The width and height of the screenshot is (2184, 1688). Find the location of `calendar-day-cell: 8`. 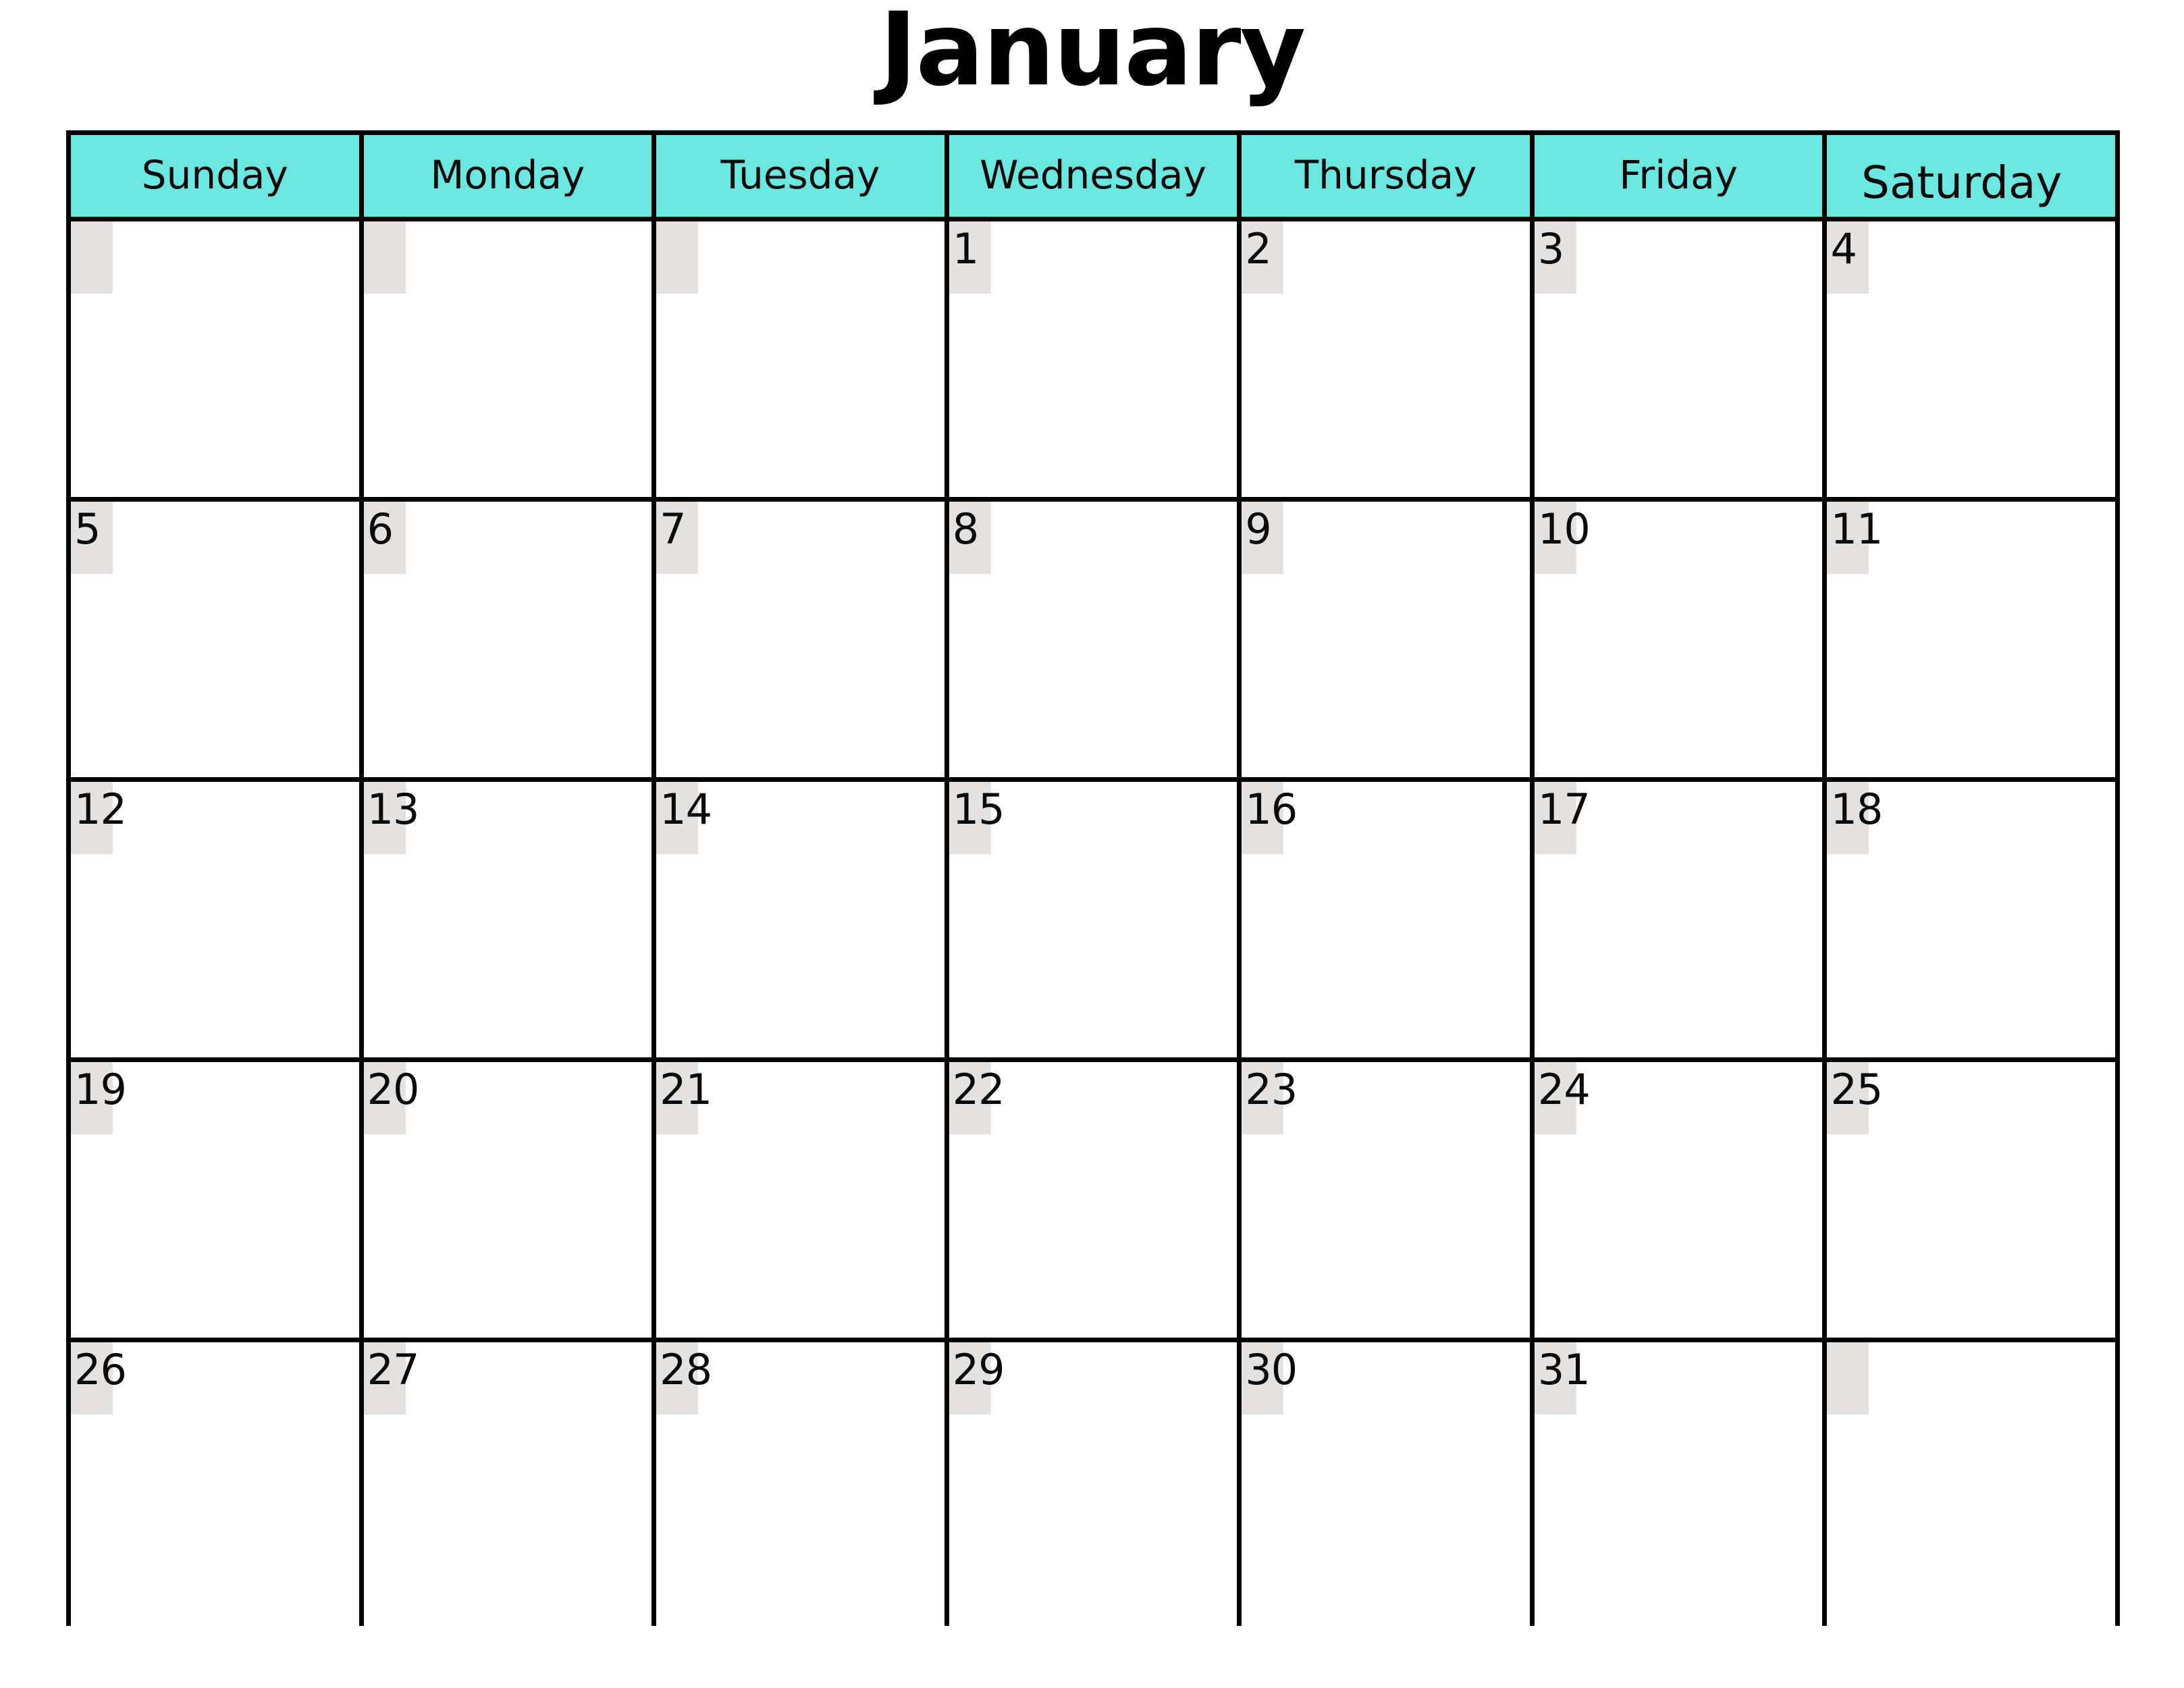

calendar-day-cell: 8 is located at coordinates (1095, 639).